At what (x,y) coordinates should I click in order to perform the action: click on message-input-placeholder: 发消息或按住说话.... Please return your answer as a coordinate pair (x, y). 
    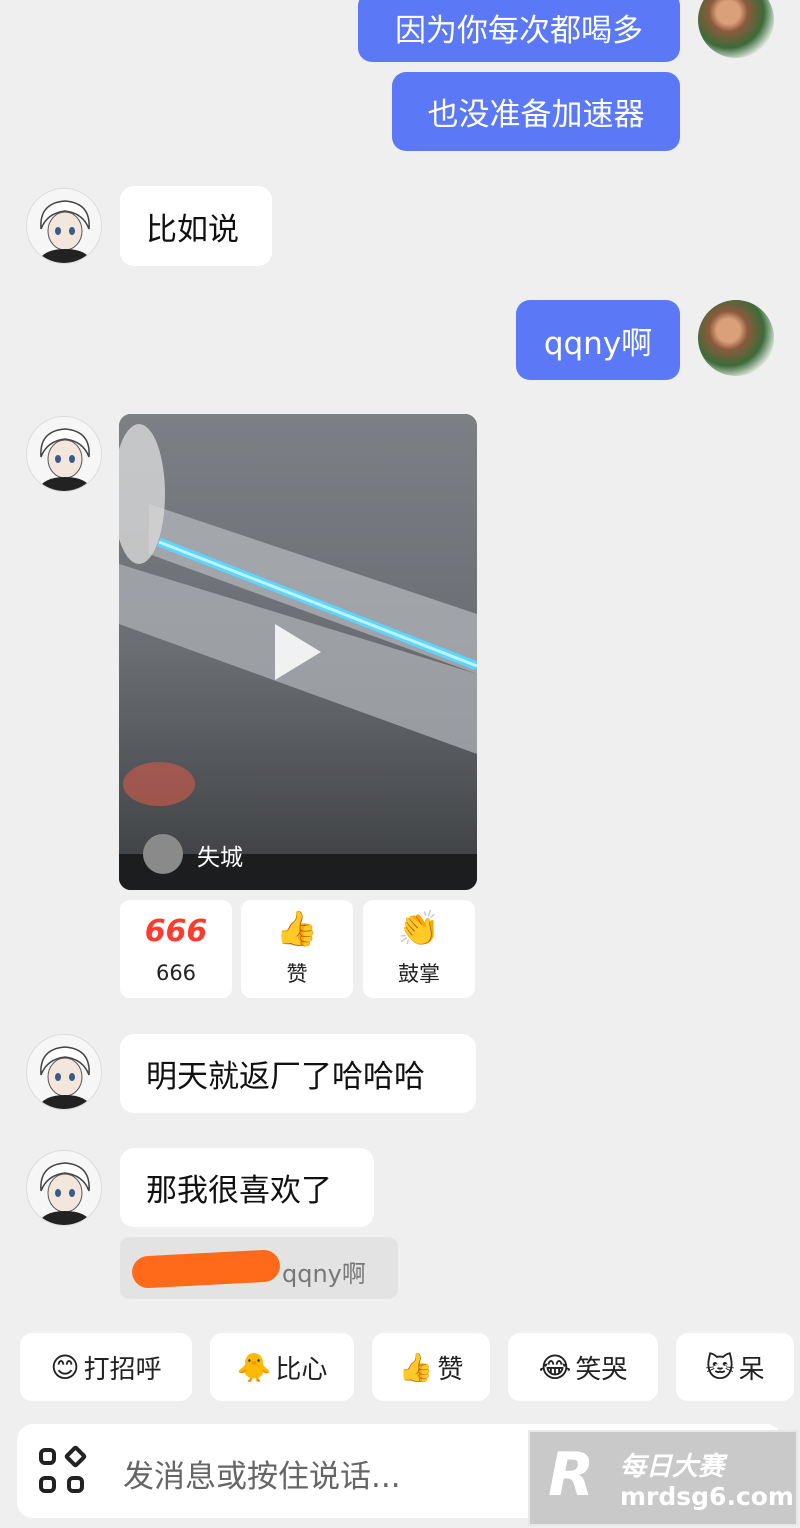
    Looking at the image, I should click on (262, 1473).